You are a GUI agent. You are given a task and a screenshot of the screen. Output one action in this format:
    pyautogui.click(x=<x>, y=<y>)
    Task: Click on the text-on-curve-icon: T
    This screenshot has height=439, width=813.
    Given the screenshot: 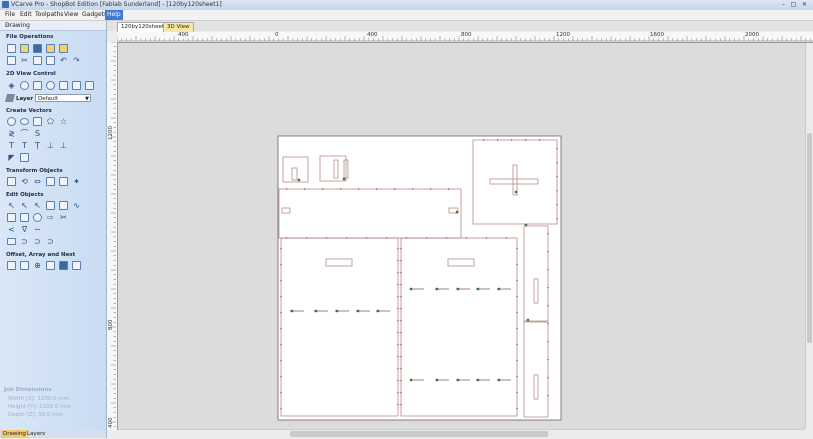 What is the action you would take?
    pyautogui.click(x=24, y=145)
    